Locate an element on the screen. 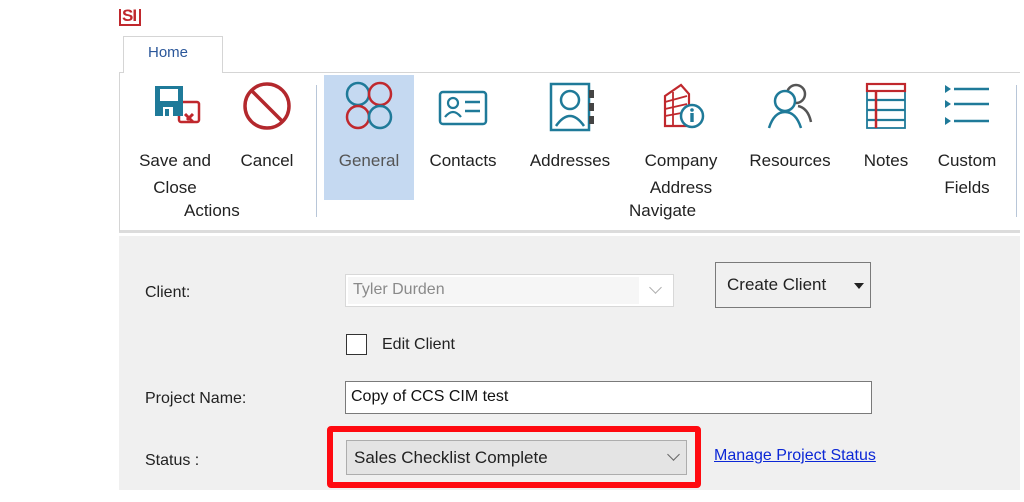 The width and height of the screenshot is (1024, 502). project-name-label: Project Name: is located at coordinates (196, 398).